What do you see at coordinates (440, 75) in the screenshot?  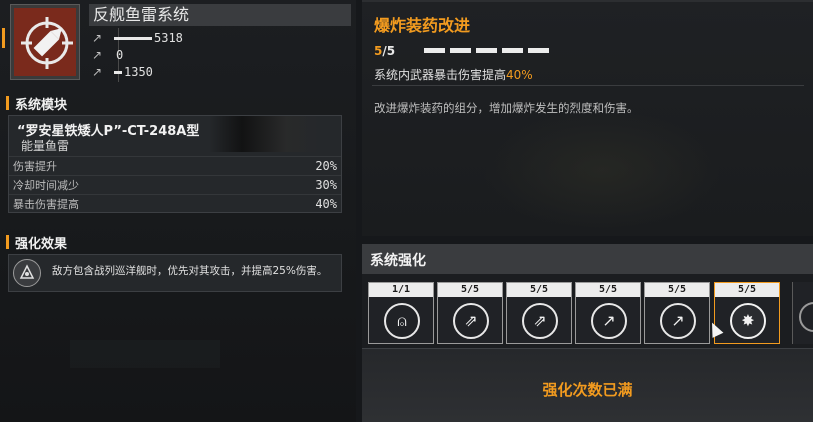 I see `detail-effect-prefix: 系统内武器暴击伤害提高` at bounding box center [440, 75].